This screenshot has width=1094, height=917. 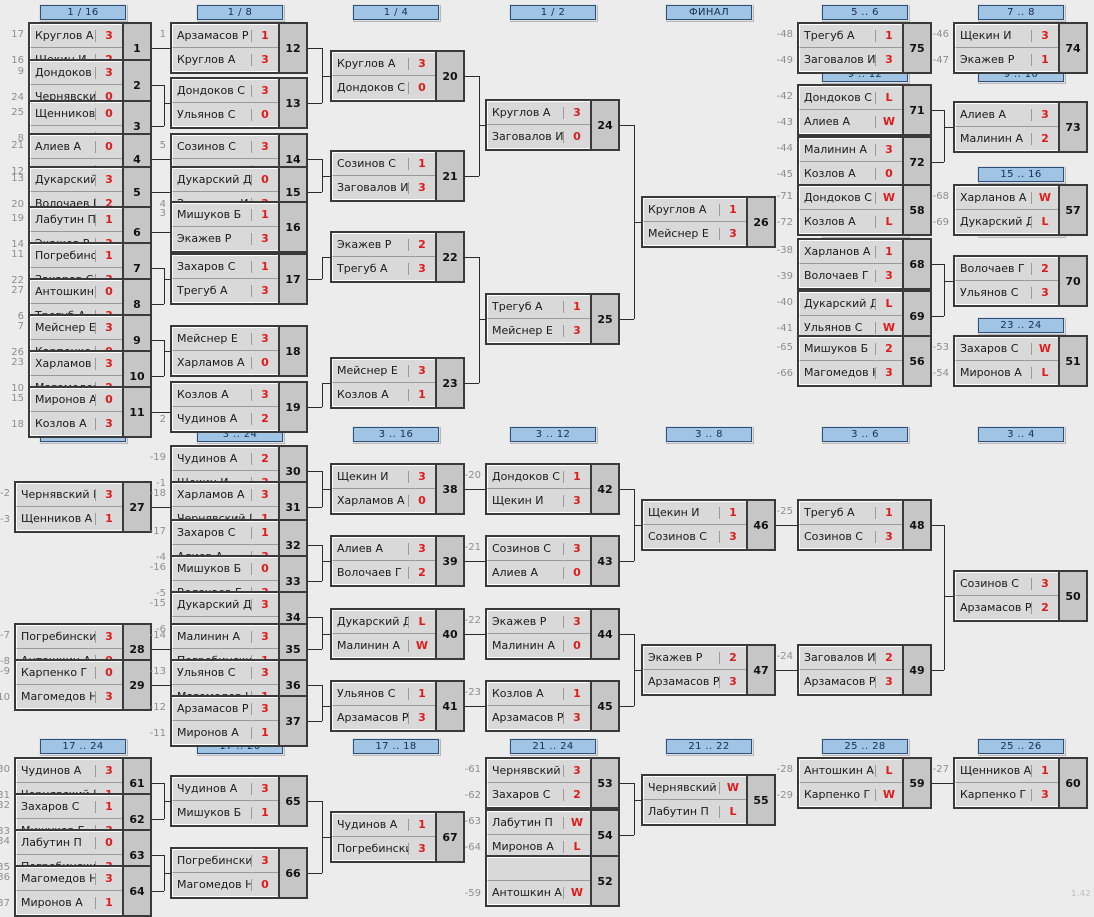 What do you see at coordinates (850, 98) in the screenshot?
I see `player-row: Дондоков СL` at bounding box center [850, 98].